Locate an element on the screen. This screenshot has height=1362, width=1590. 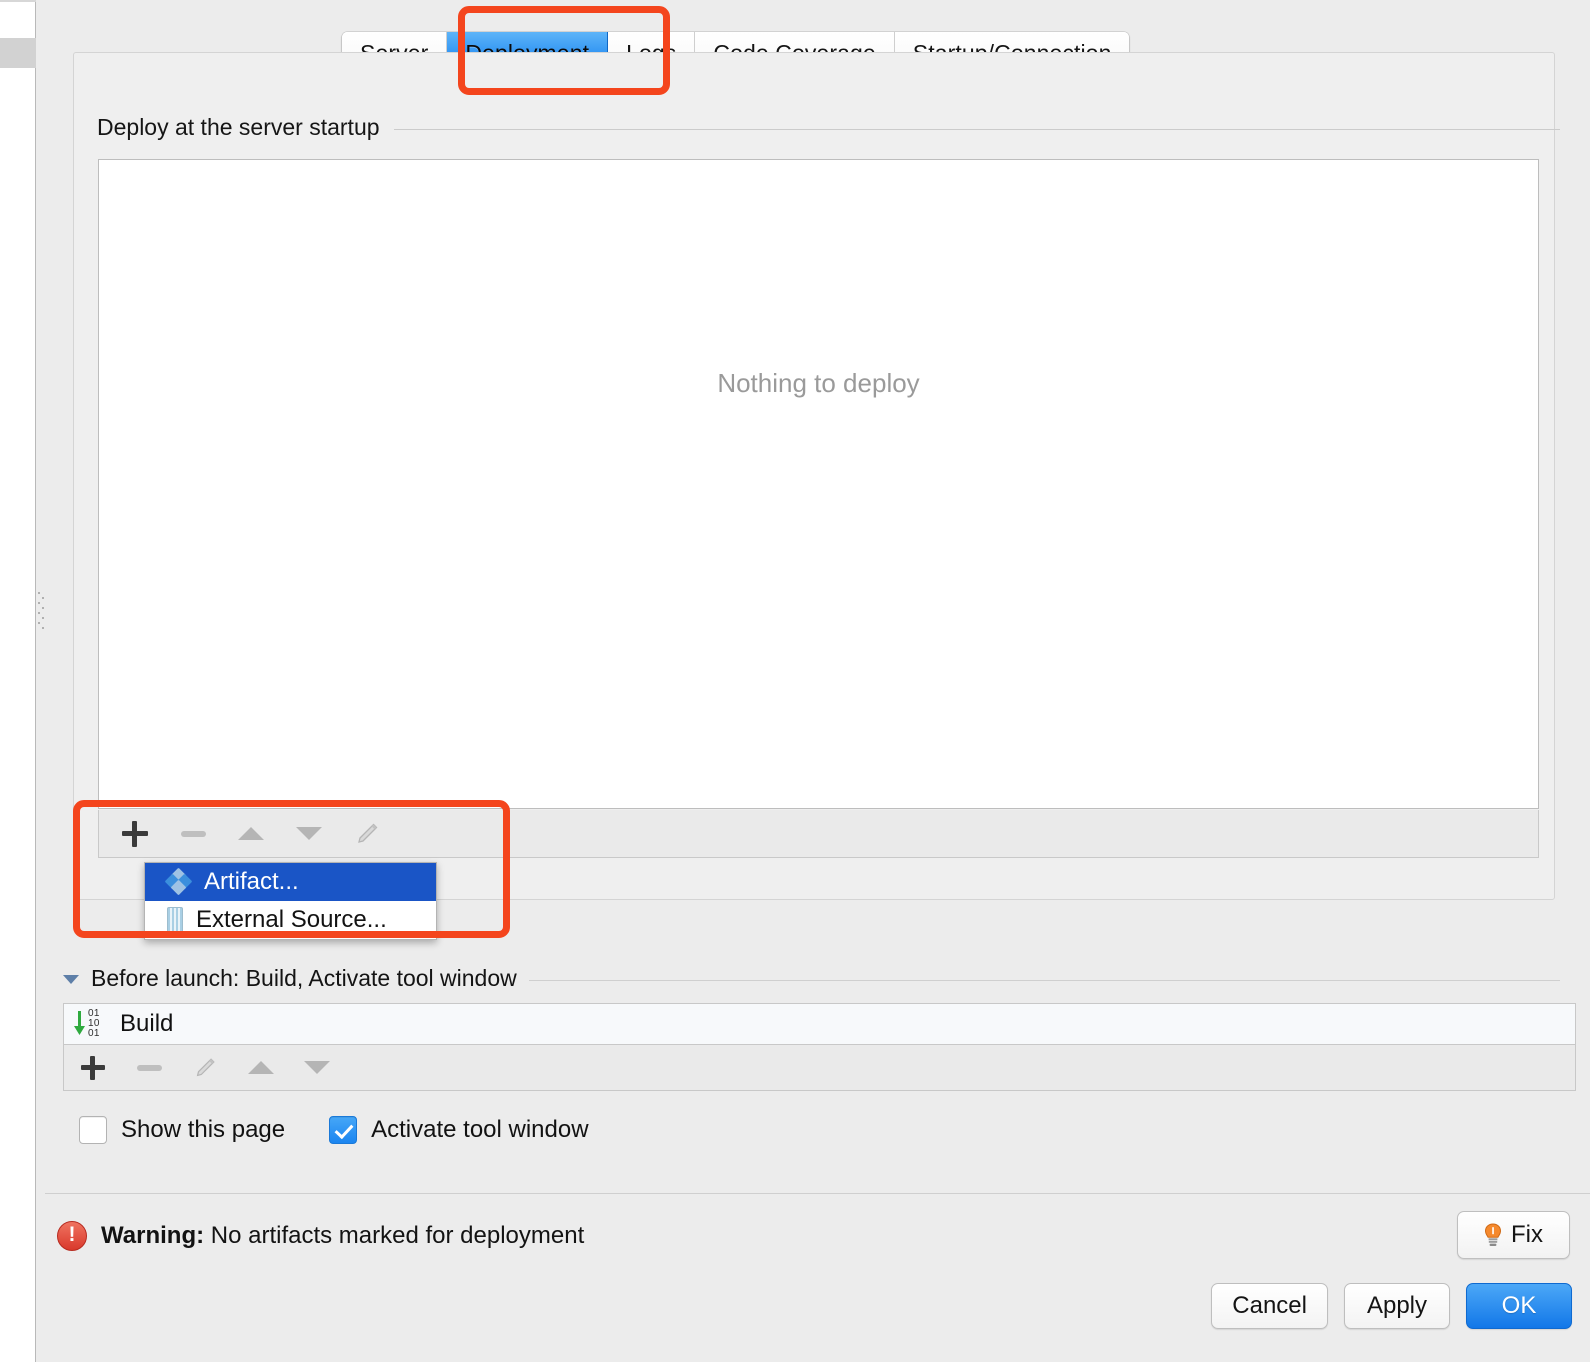
task-move-down-button is located at coordinates (317, 1068).